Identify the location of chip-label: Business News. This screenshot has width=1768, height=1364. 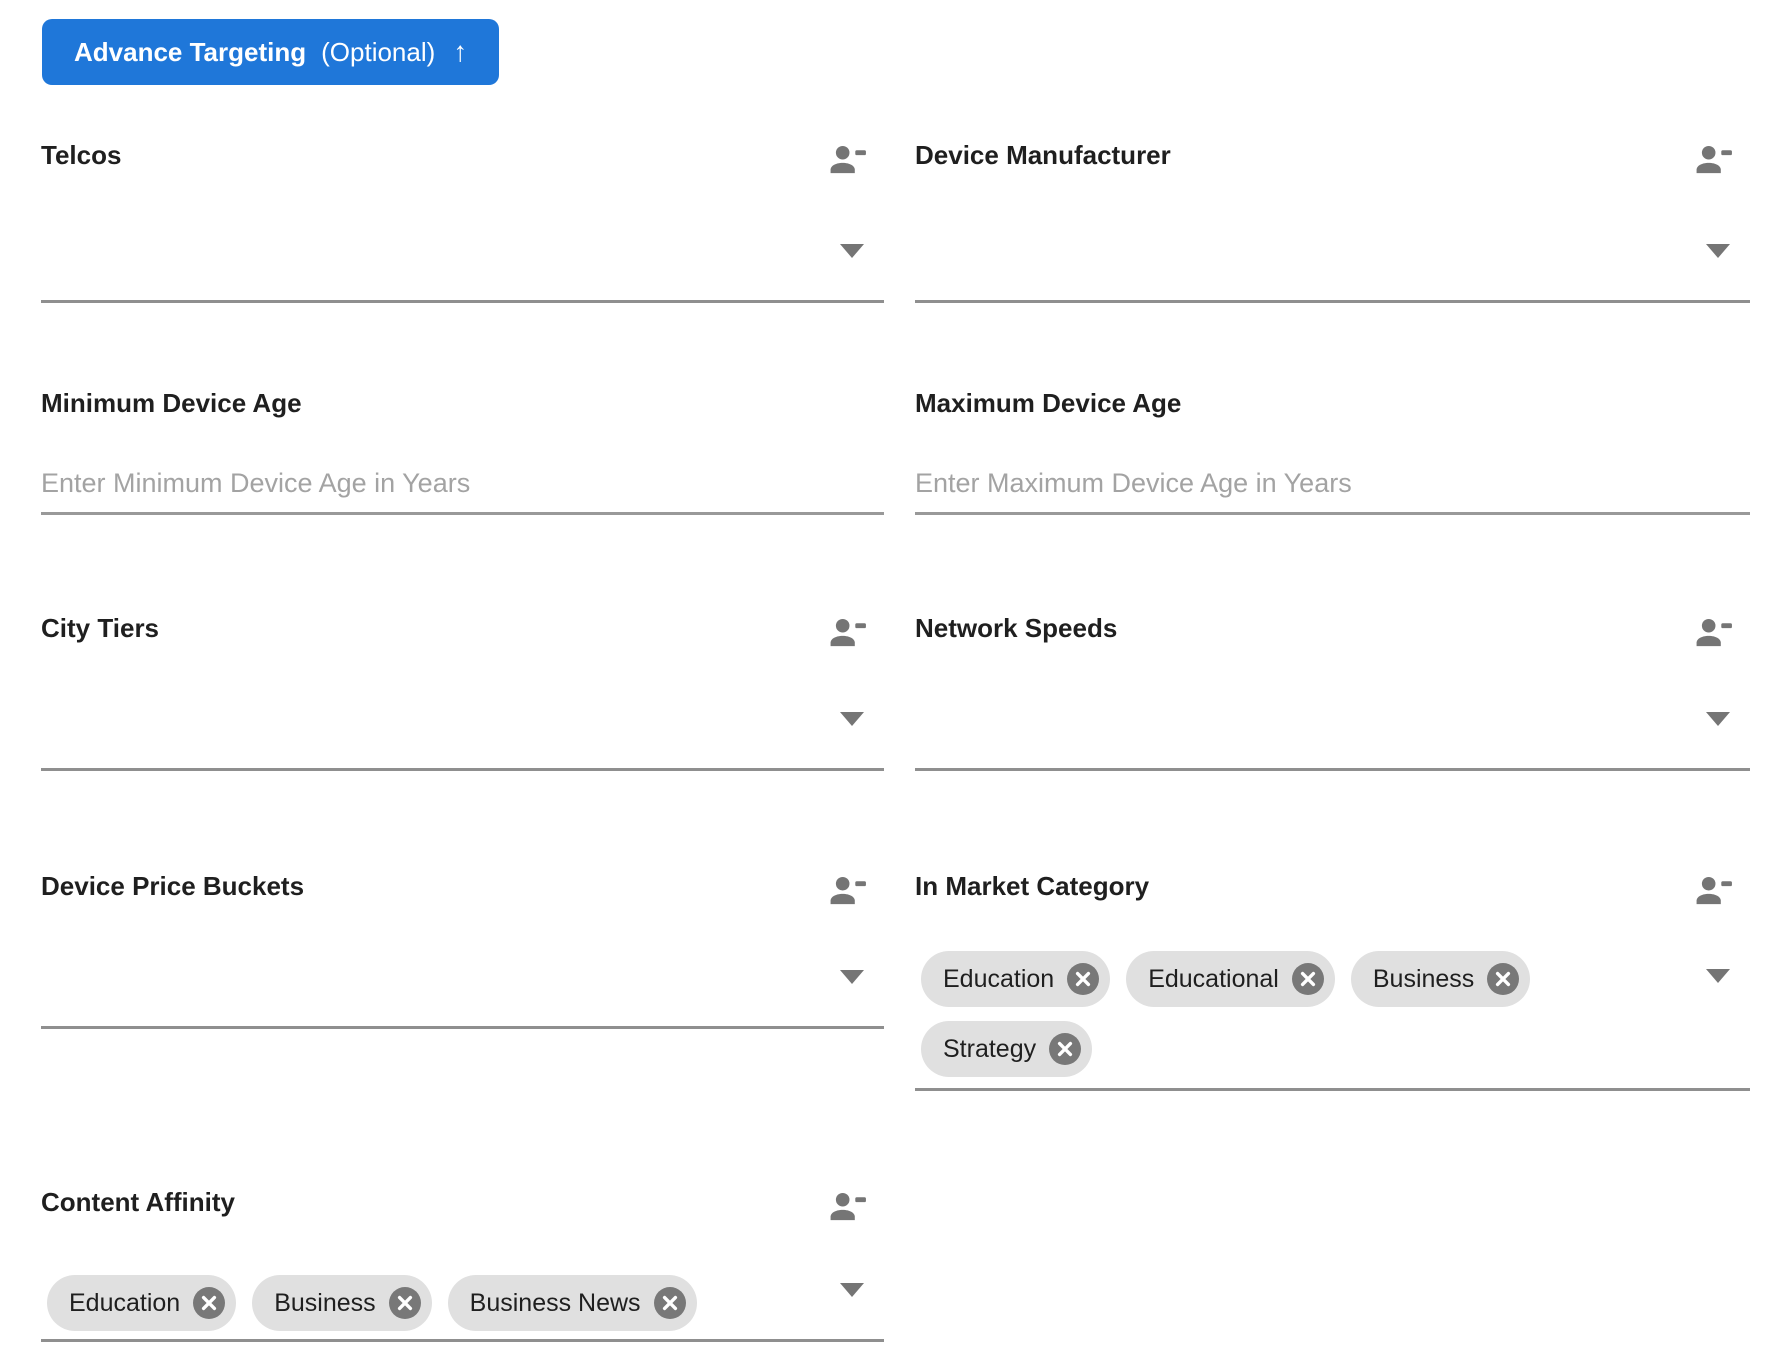
(555, 1302).